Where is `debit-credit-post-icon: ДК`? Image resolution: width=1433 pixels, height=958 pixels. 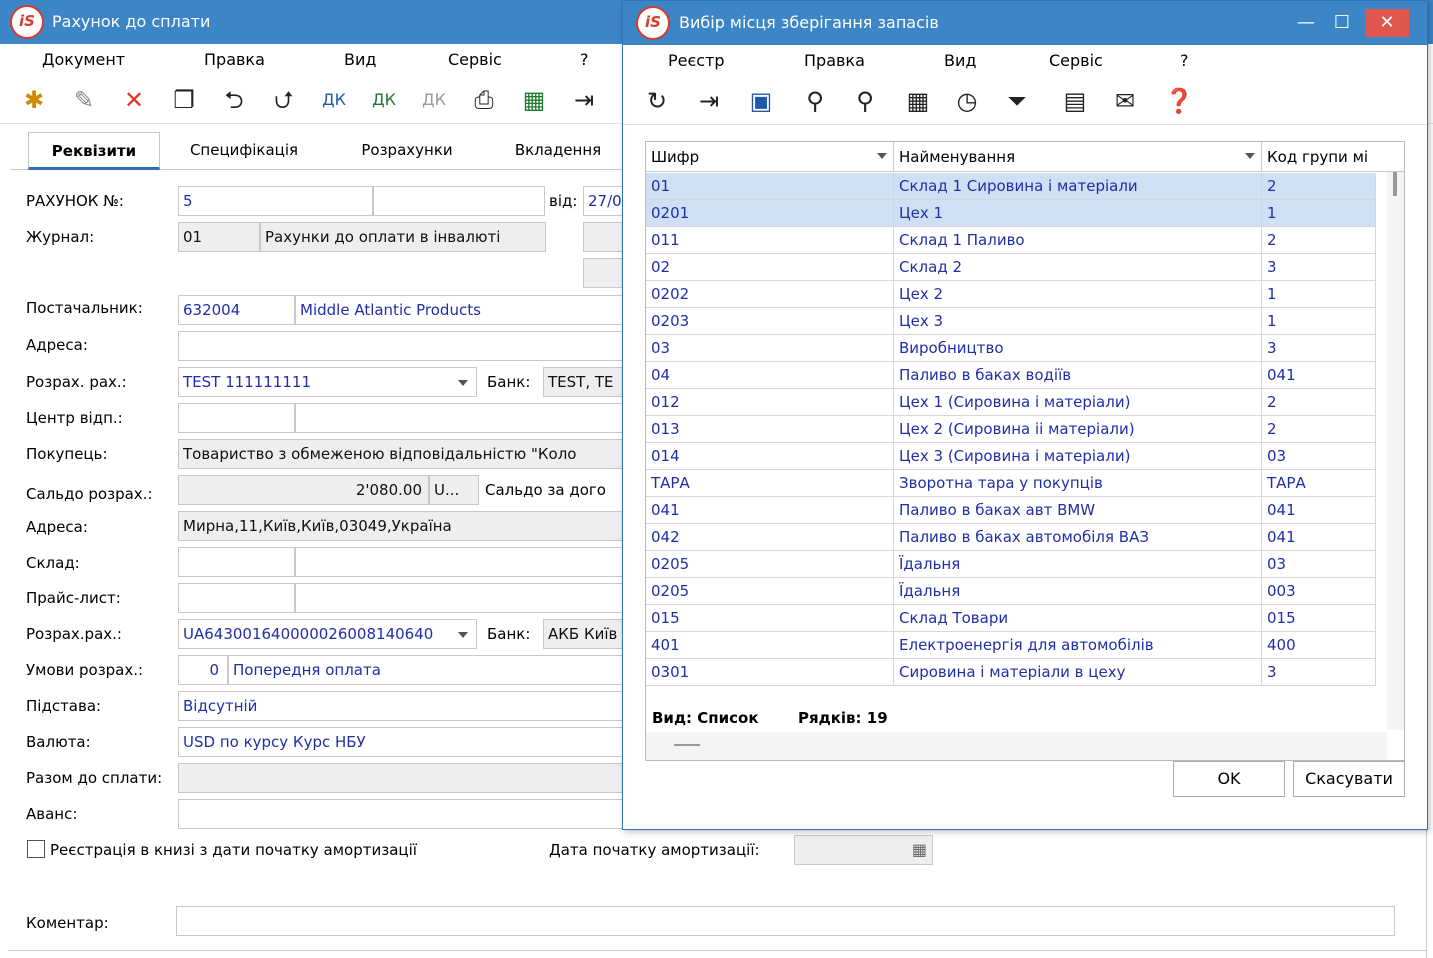
debit-credit-post-icon: ДК is located at coordinates (384, 100).